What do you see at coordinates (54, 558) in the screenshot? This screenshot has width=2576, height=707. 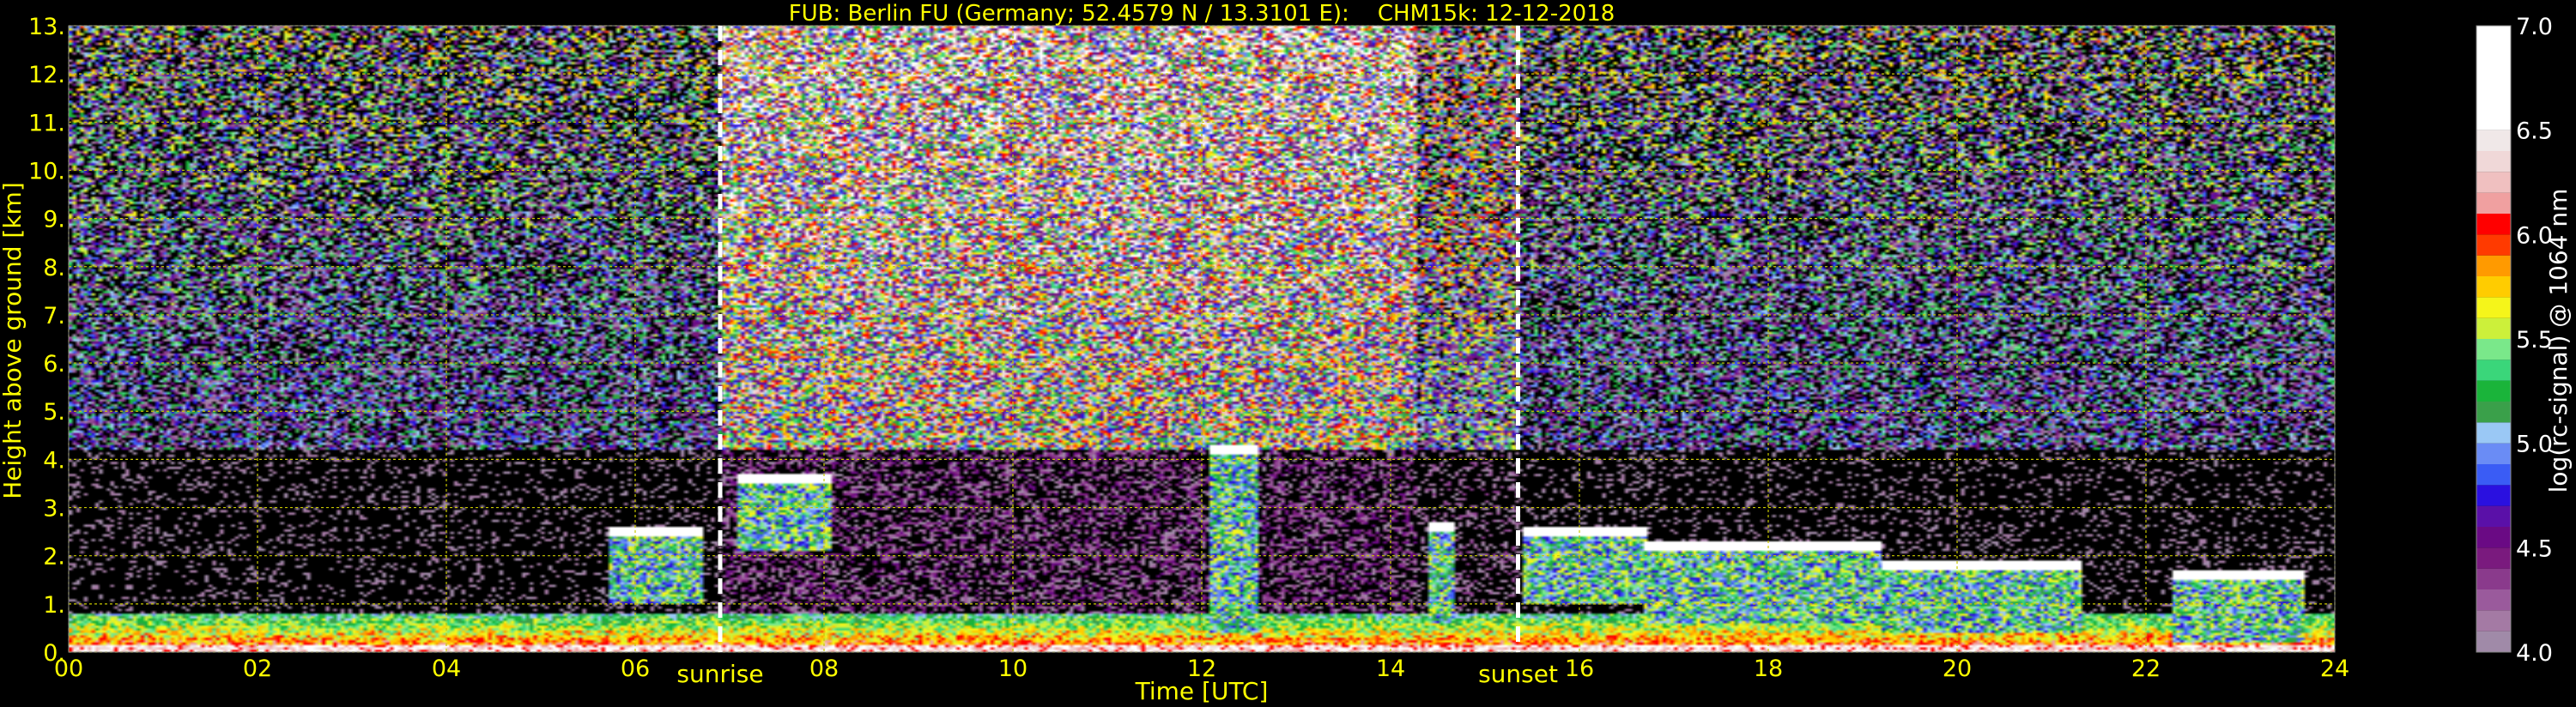 I see `y-tick-label: 2.` at bounding box center [54, 558].